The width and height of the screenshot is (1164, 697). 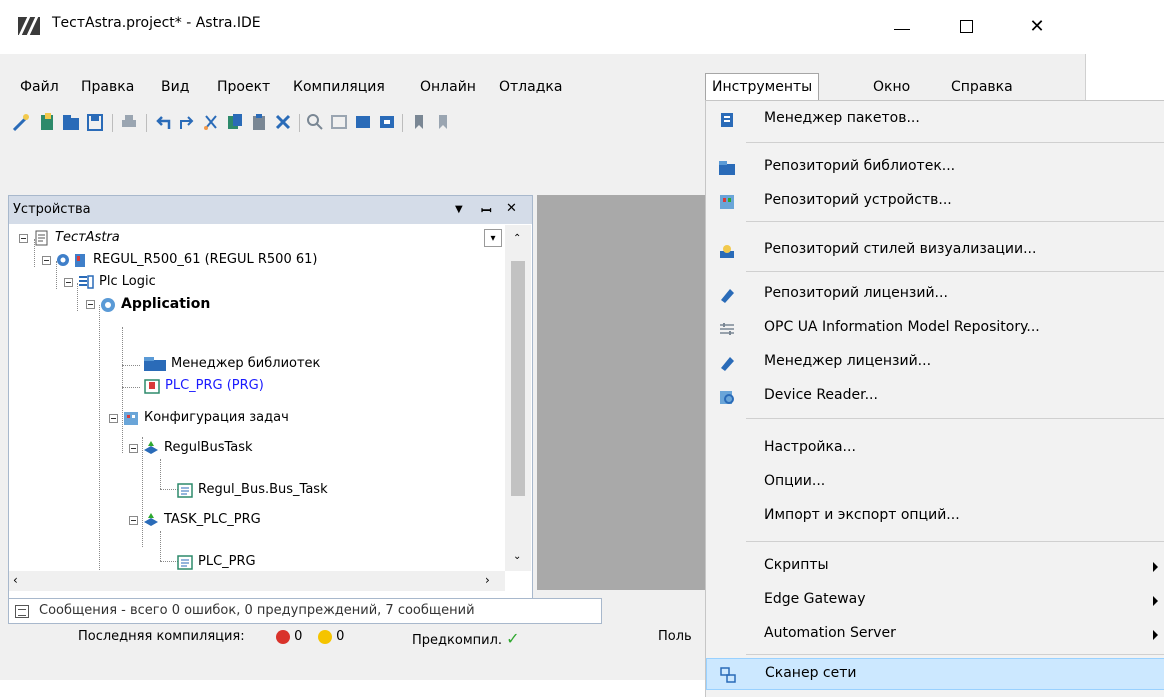 What do you see at coordinates (47, 122) in the screenshot?
I see `new-file-icon` at bounding box center [47, 122].